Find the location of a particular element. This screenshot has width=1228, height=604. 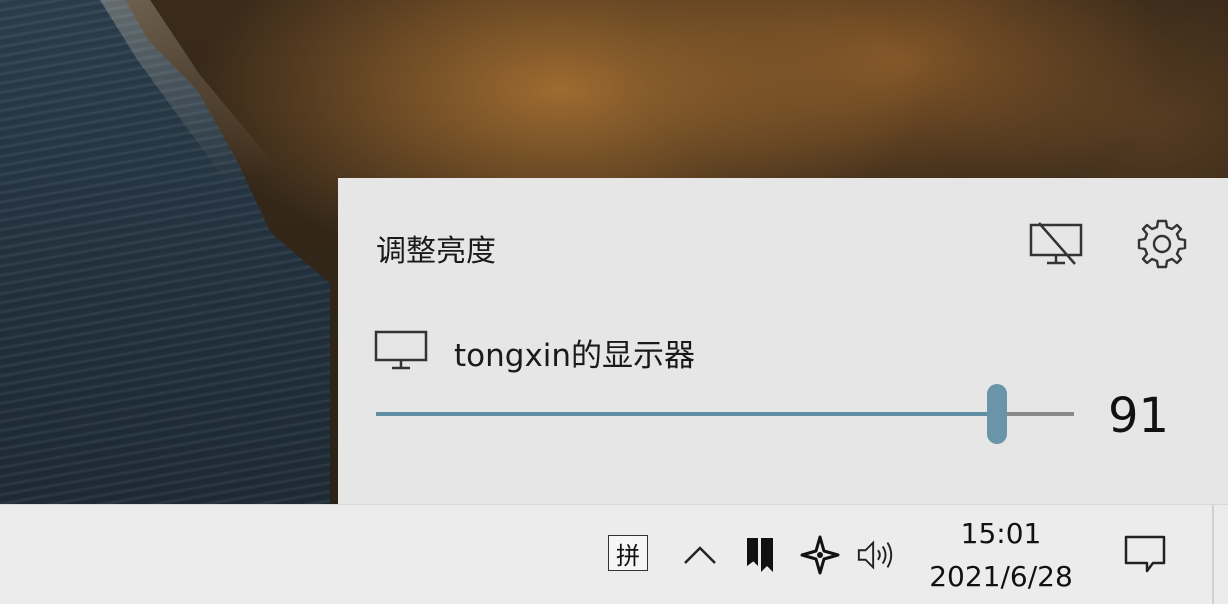

app-bookmark-icon is located at coordinates (760, 555).